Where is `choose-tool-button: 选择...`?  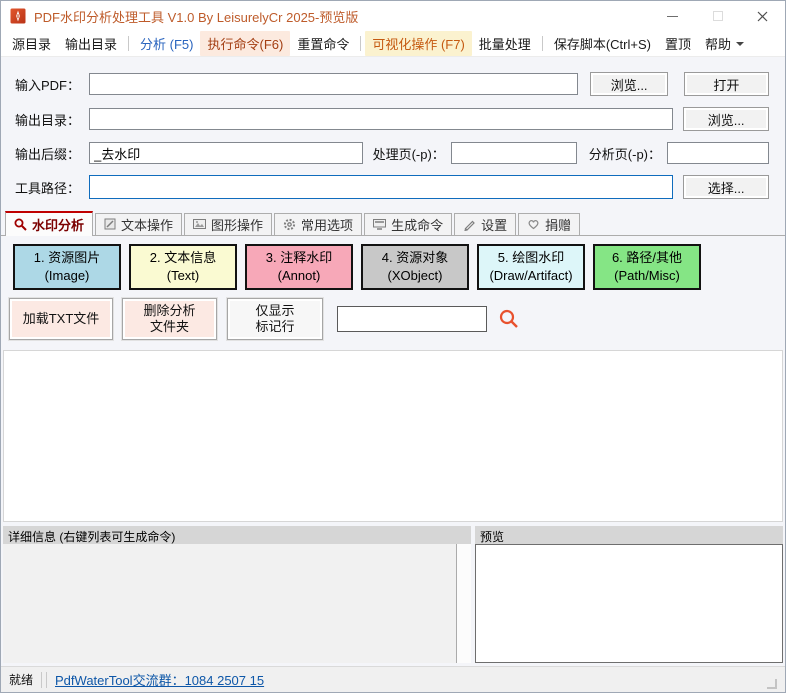
choose-tool-button: 选择... is located at coordinates (726, 187).